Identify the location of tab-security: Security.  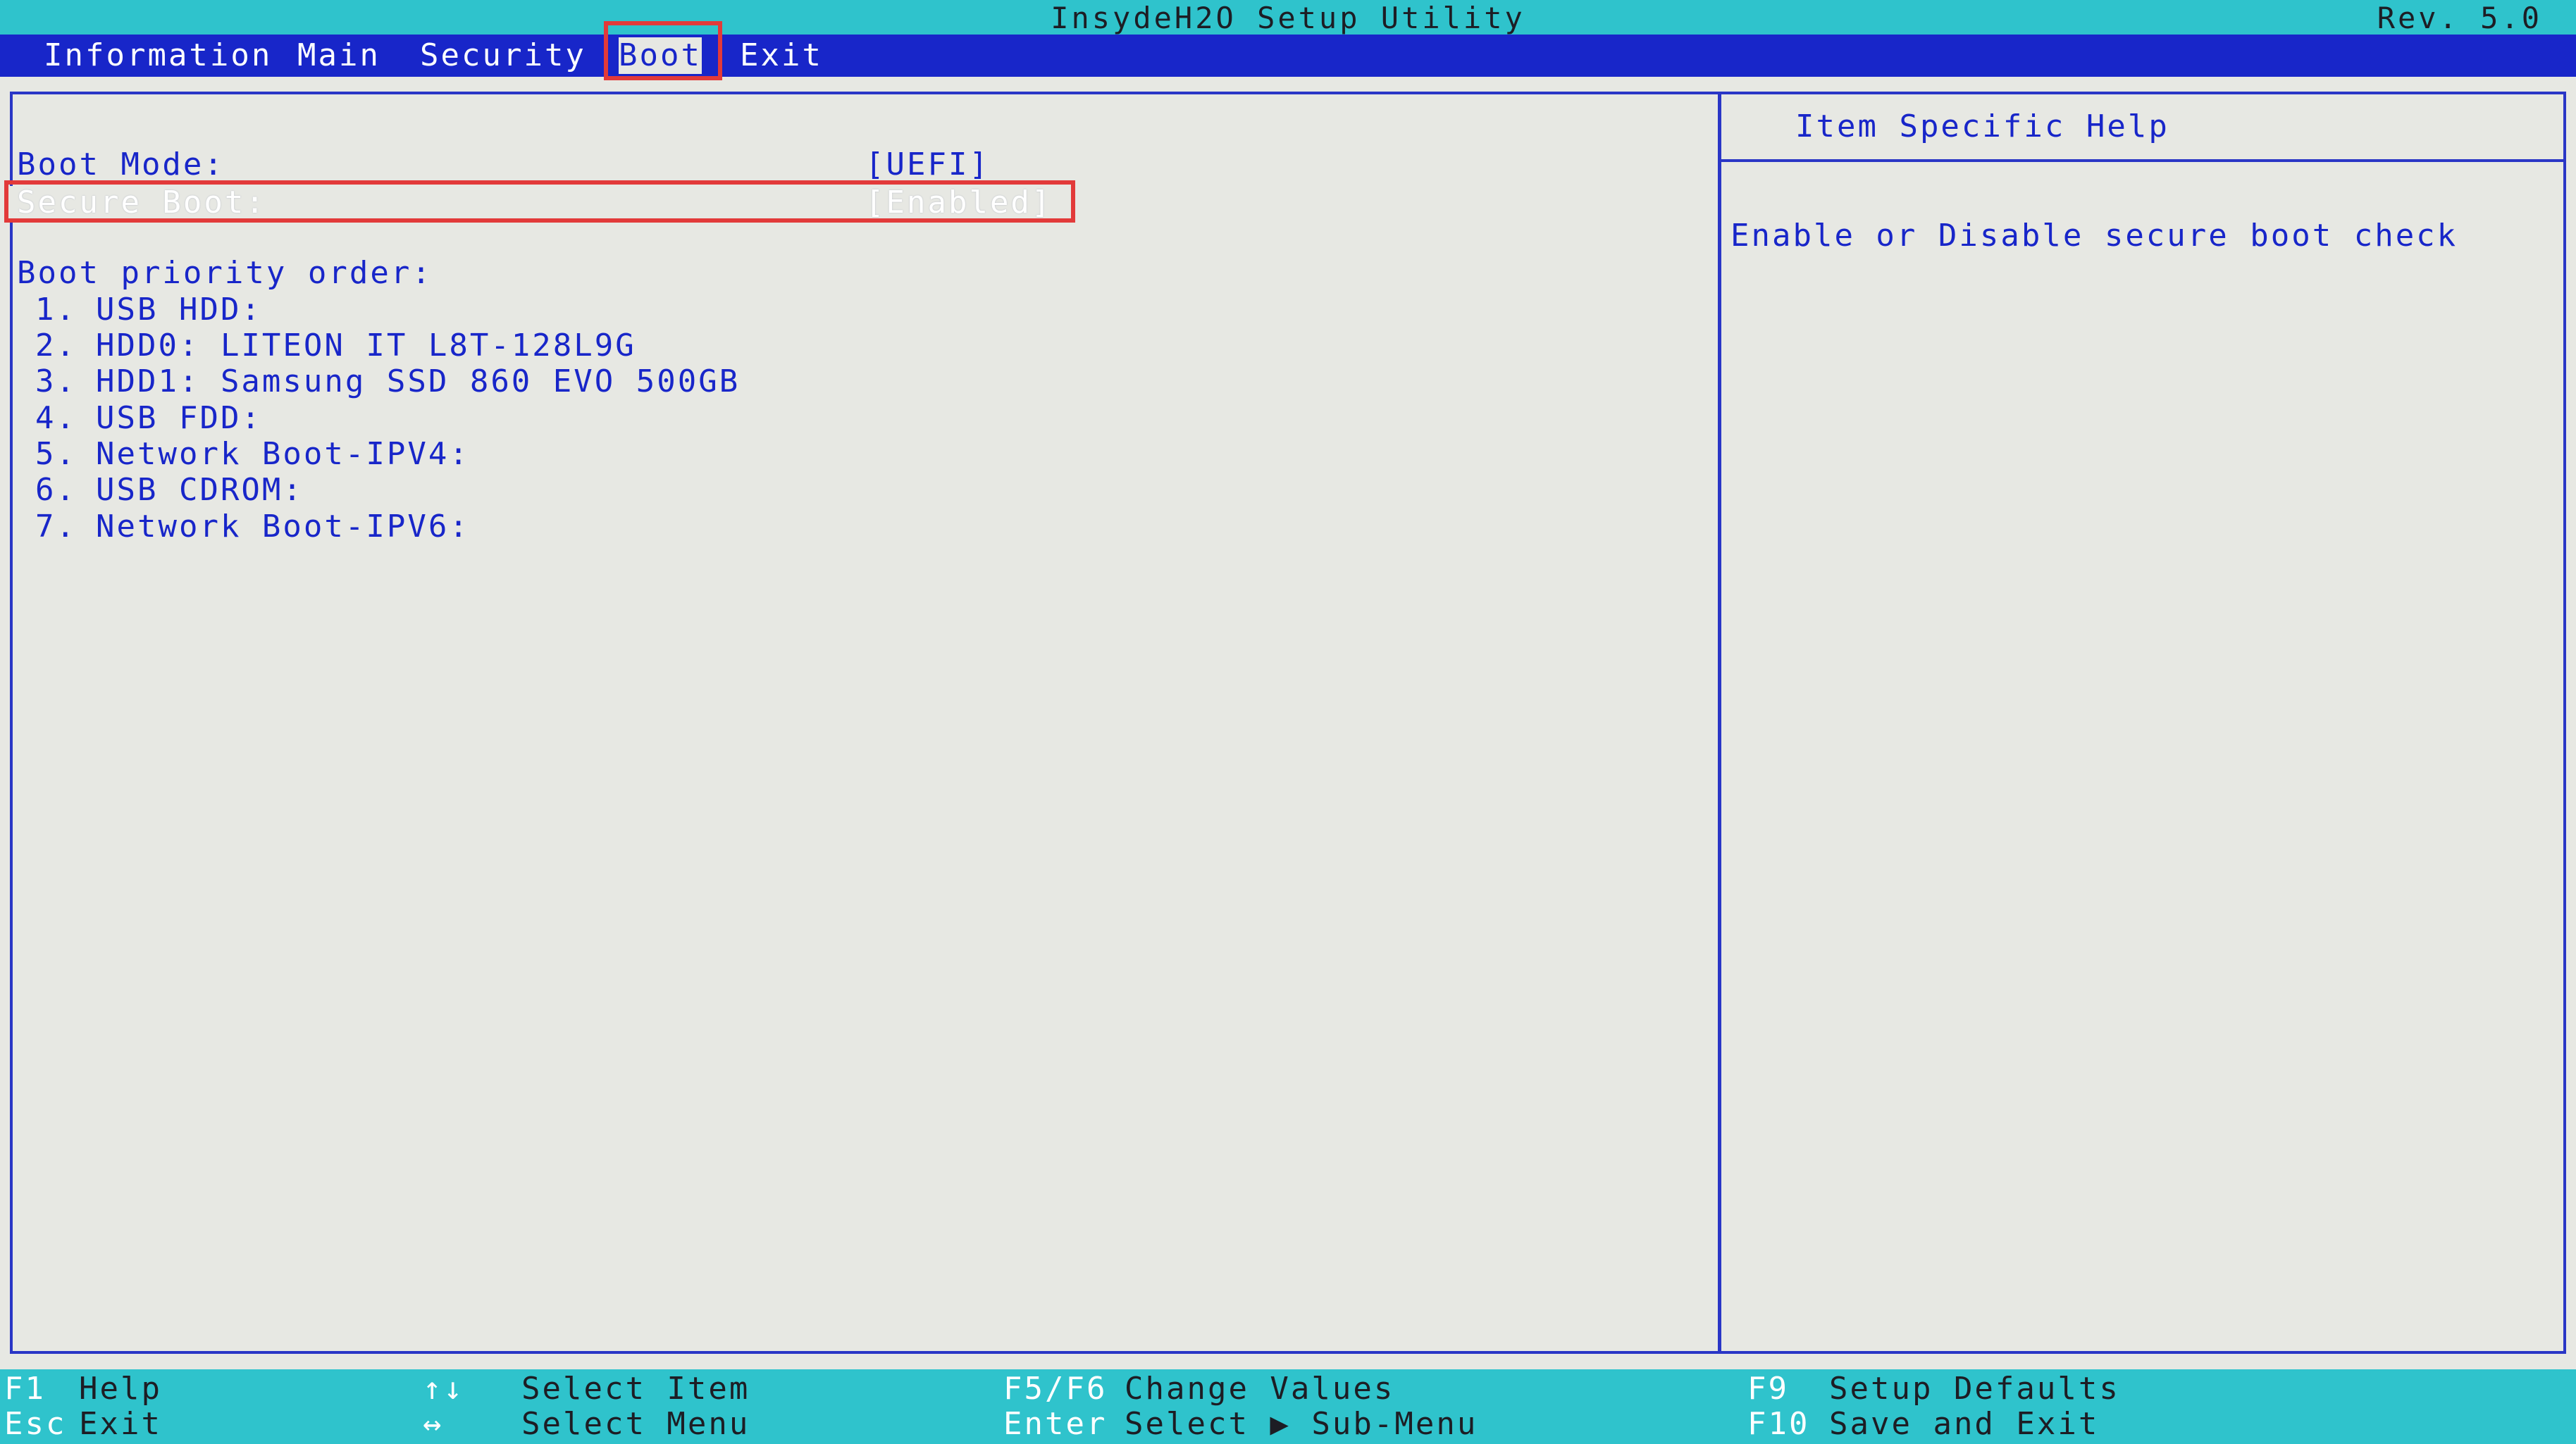
(503, 55).